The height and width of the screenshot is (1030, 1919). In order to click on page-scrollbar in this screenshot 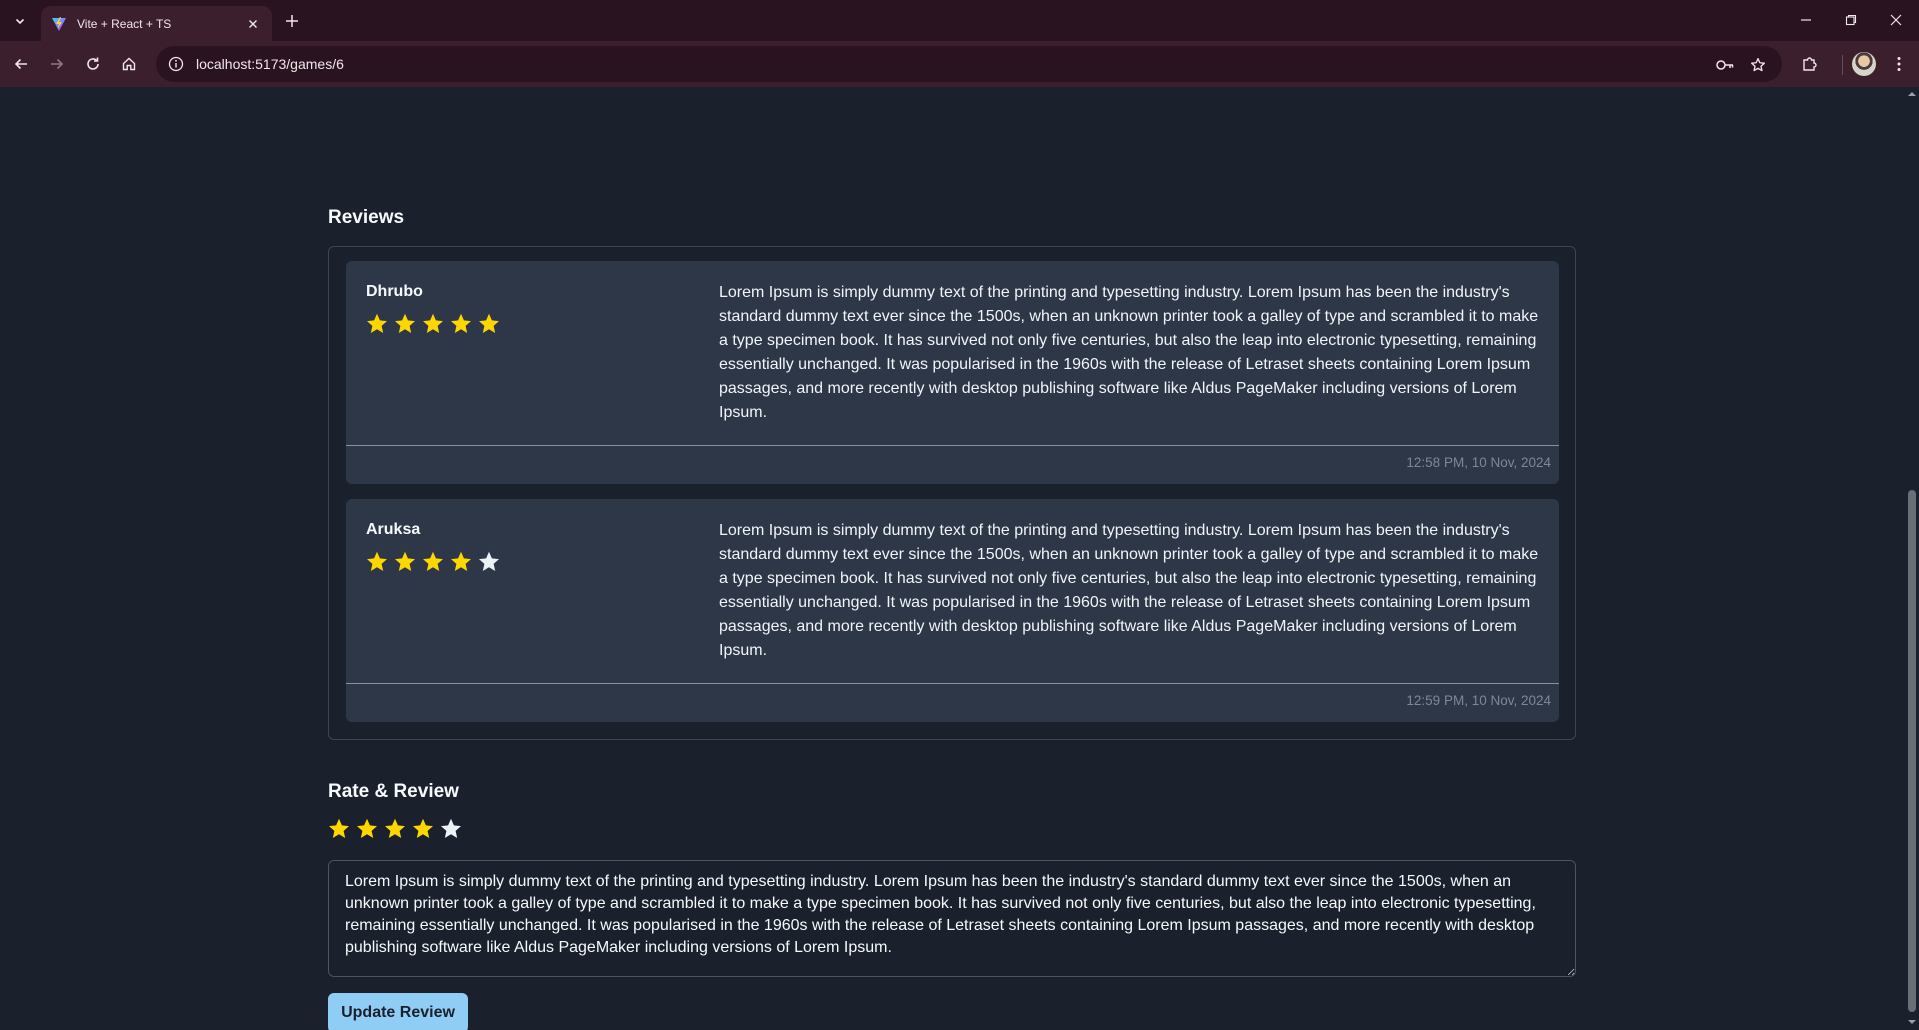, I will do `click(1912, 558)`.